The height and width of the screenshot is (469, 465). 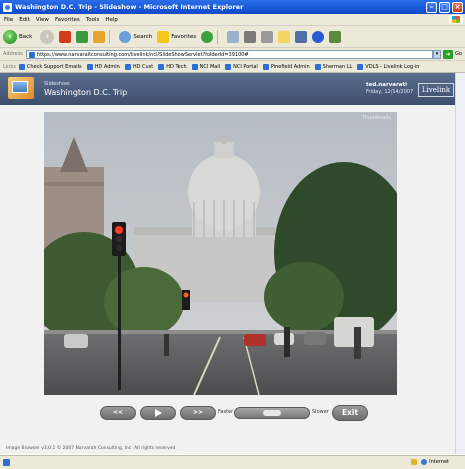 What do you see at coordinates (350, 413) in the screenshot?
I see `exit-button: Exit` at bounding box center [350, 413].